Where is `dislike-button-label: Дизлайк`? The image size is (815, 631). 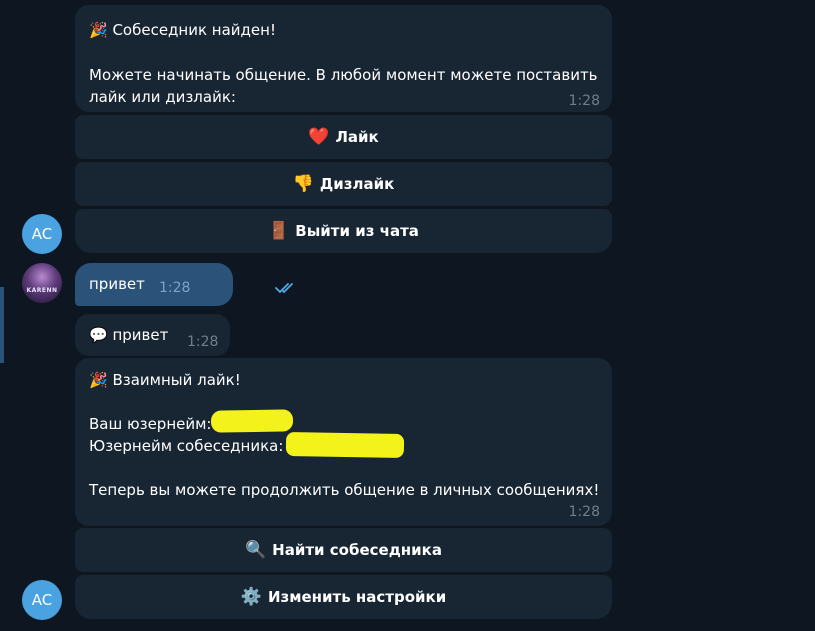
dislike-button-label: Дизлайк is located at coordinates (357, 184).